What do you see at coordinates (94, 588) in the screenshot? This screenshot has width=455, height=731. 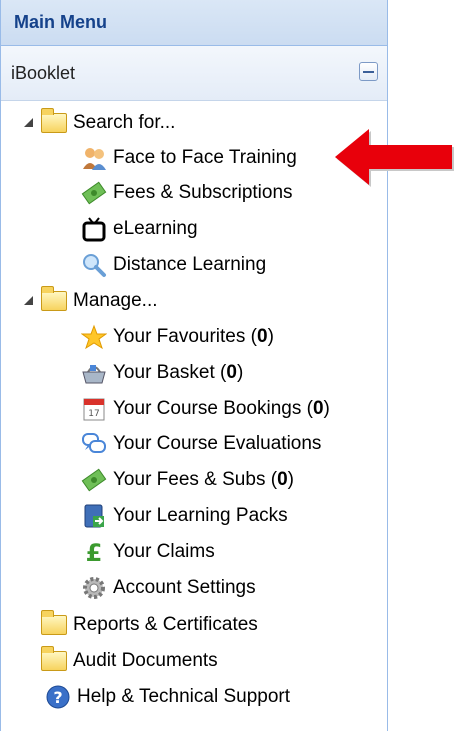 I see `gear-icon` at bounding box center [94, 588].